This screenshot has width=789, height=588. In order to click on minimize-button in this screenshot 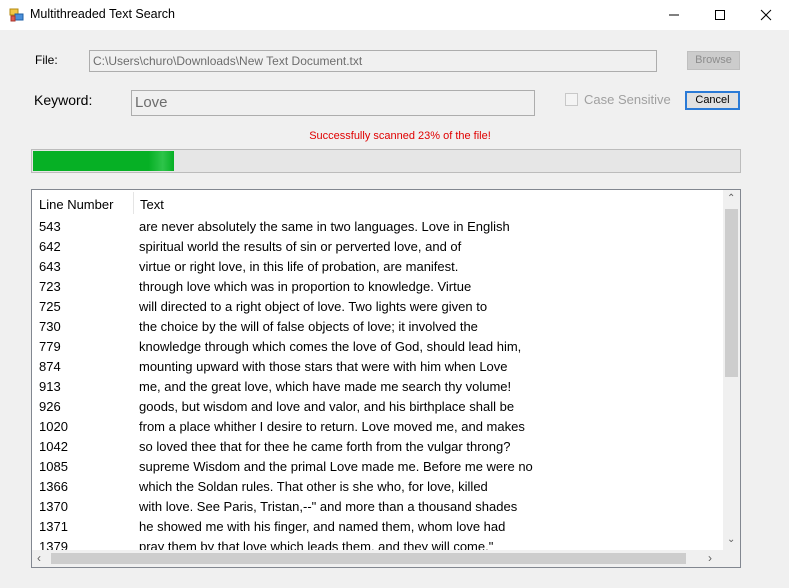, I will do `click(674, 15)`.